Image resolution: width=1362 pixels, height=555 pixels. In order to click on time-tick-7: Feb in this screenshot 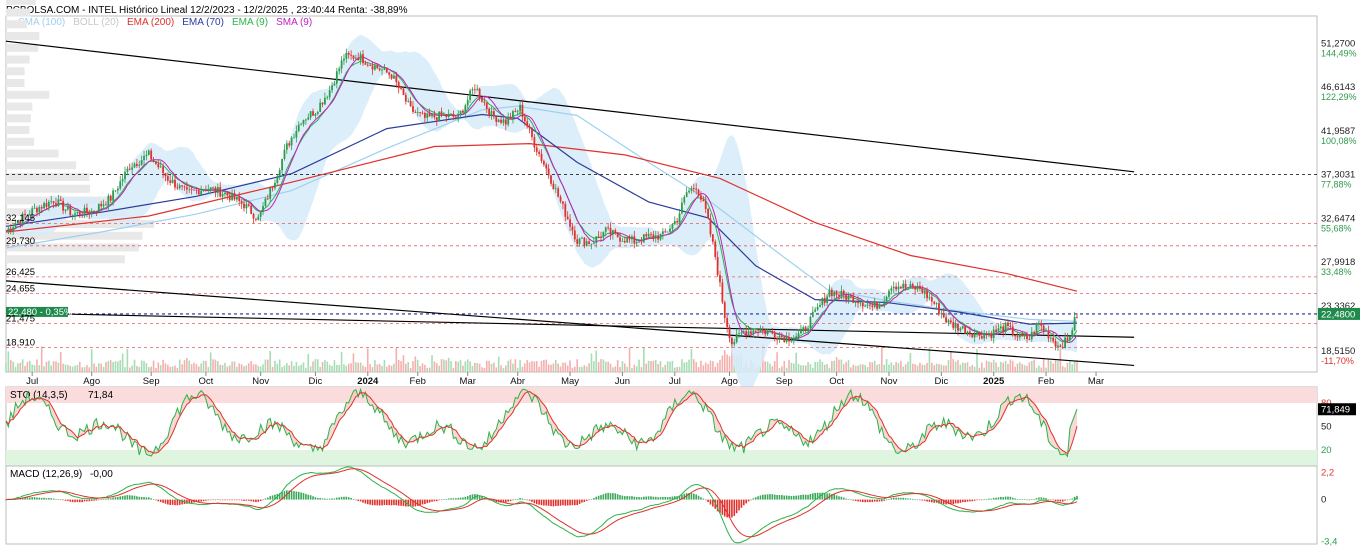, I will do `click(418, 381)`.